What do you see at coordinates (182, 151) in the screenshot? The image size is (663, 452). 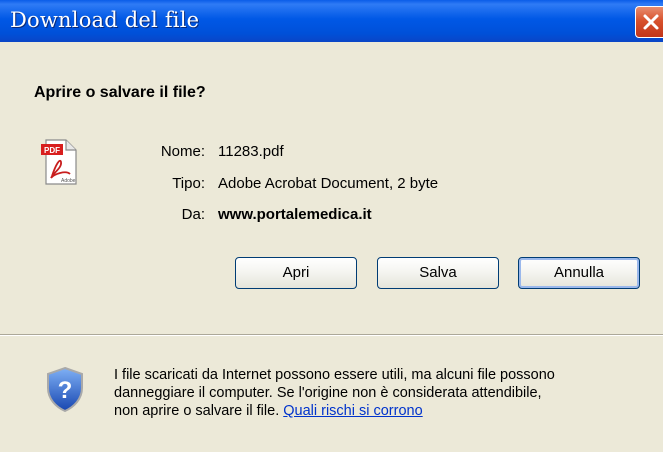 I see `name-label: Nome:` at bounding box center [182, 151].